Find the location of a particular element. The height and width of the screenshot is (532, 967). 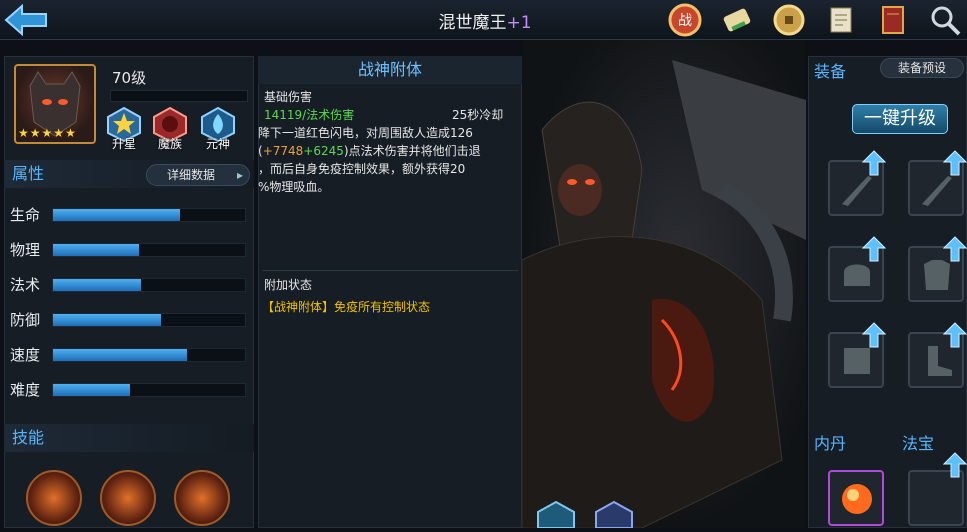

back-arrow-icon is located at coordinates (25, 20).